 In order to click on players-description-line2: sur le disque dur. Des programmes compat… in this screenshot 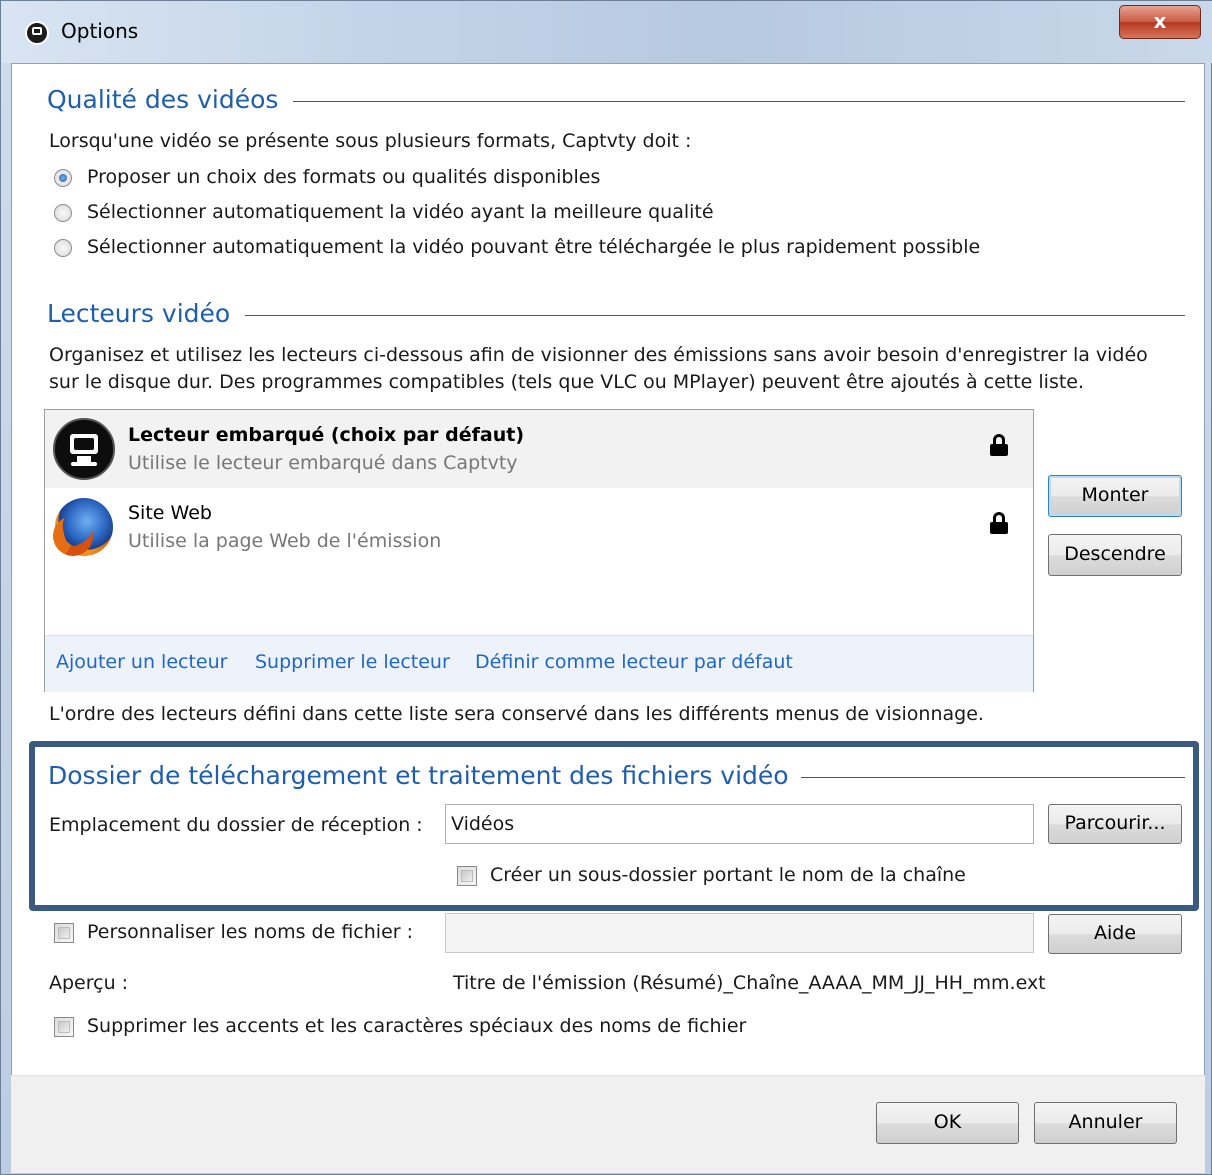, I will do `click(567, 382)`.